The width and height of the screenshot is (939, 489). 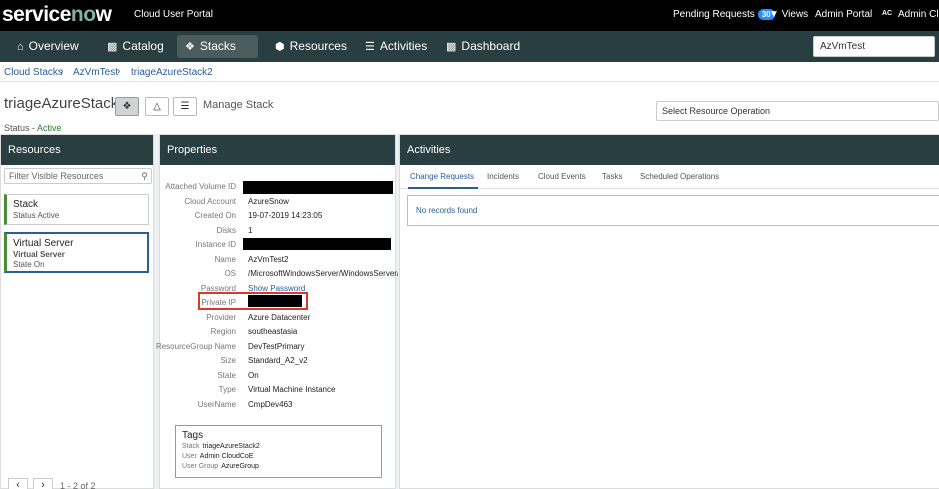 I want to click on chevron-left-icon: ‹, so click(x=18, y=484).